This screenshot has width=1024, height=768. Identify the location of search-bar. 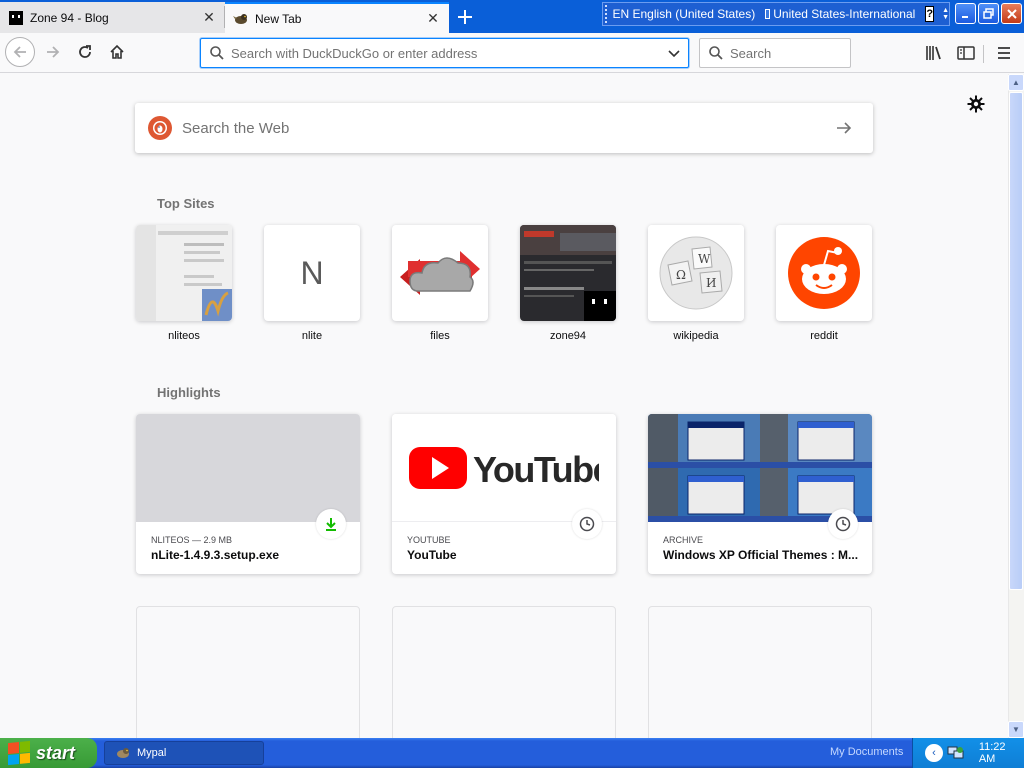
(775, 53).